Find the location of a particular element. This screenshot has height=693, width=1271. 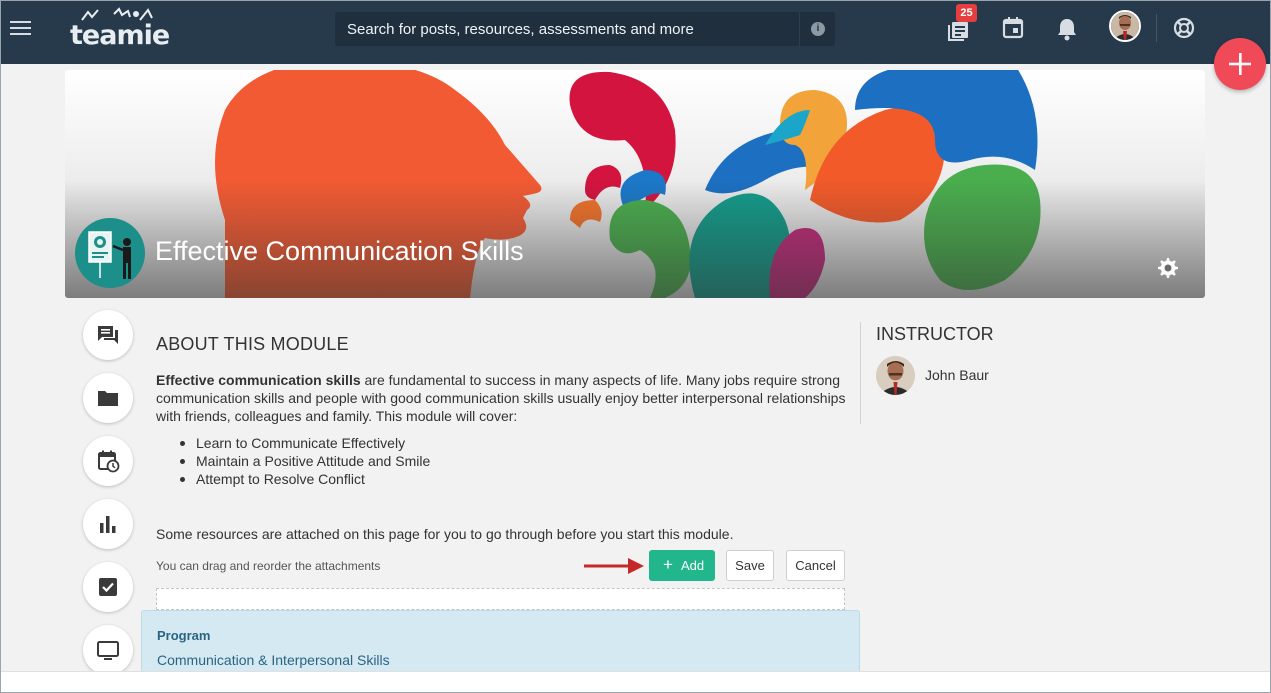

column-divider is located at coordinates (860, 373).